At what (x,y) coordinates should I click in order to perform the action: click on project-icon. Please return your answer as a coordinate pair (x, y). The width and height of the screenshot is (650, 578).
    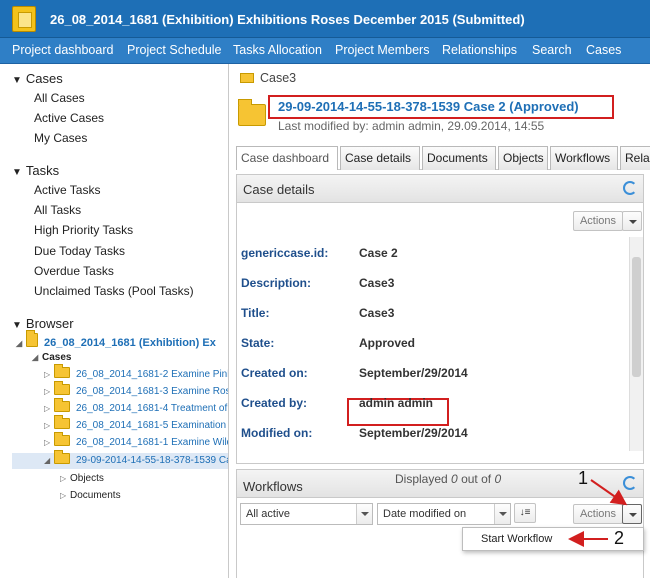
    Looking at the image, I should click on (24, 19).